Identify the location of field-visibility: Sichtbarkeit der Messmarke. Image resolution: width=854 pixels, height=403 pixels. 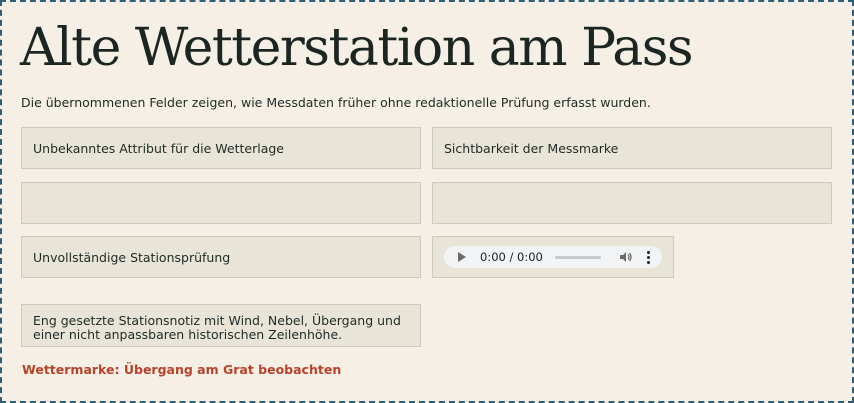
(632, 148).